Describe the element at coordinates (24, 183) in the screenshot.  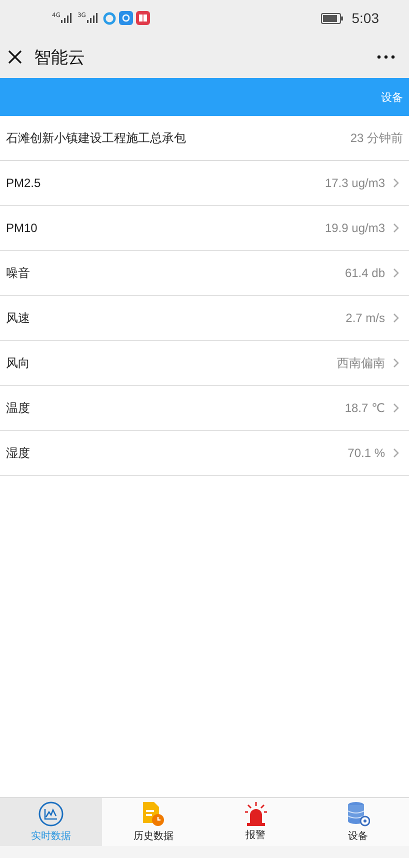
I see `reading-label: PM2.5` at that location.